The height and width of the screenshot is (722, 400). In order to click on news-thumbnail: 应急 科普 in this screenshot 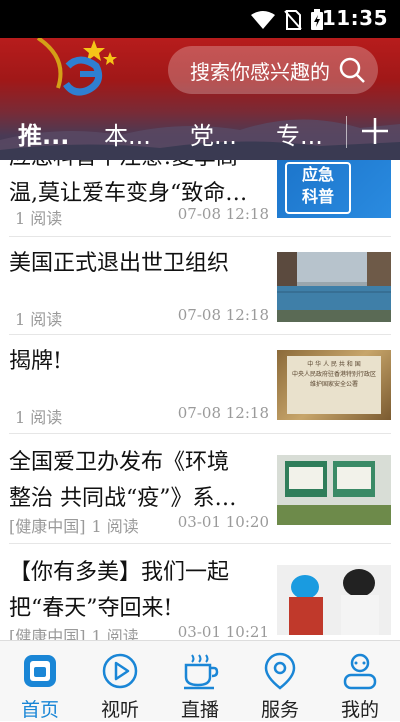, I will do `click(334, 184)`.